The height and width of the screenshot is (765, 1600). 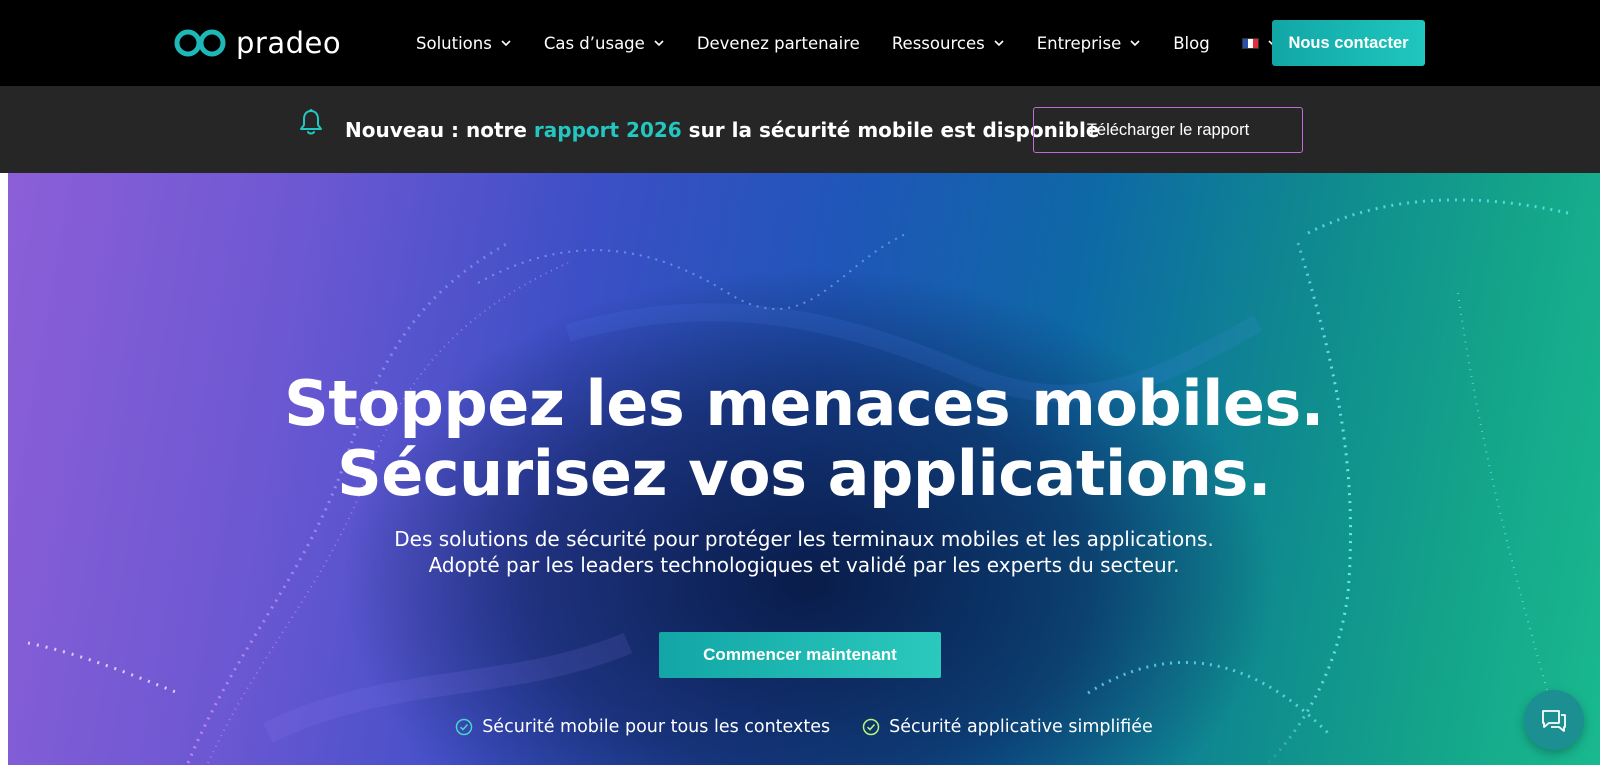 What do you see at coordinates (200, 43) in the screenshot?
I see `infinity-logo-icon` at bounding box center [200, 43].